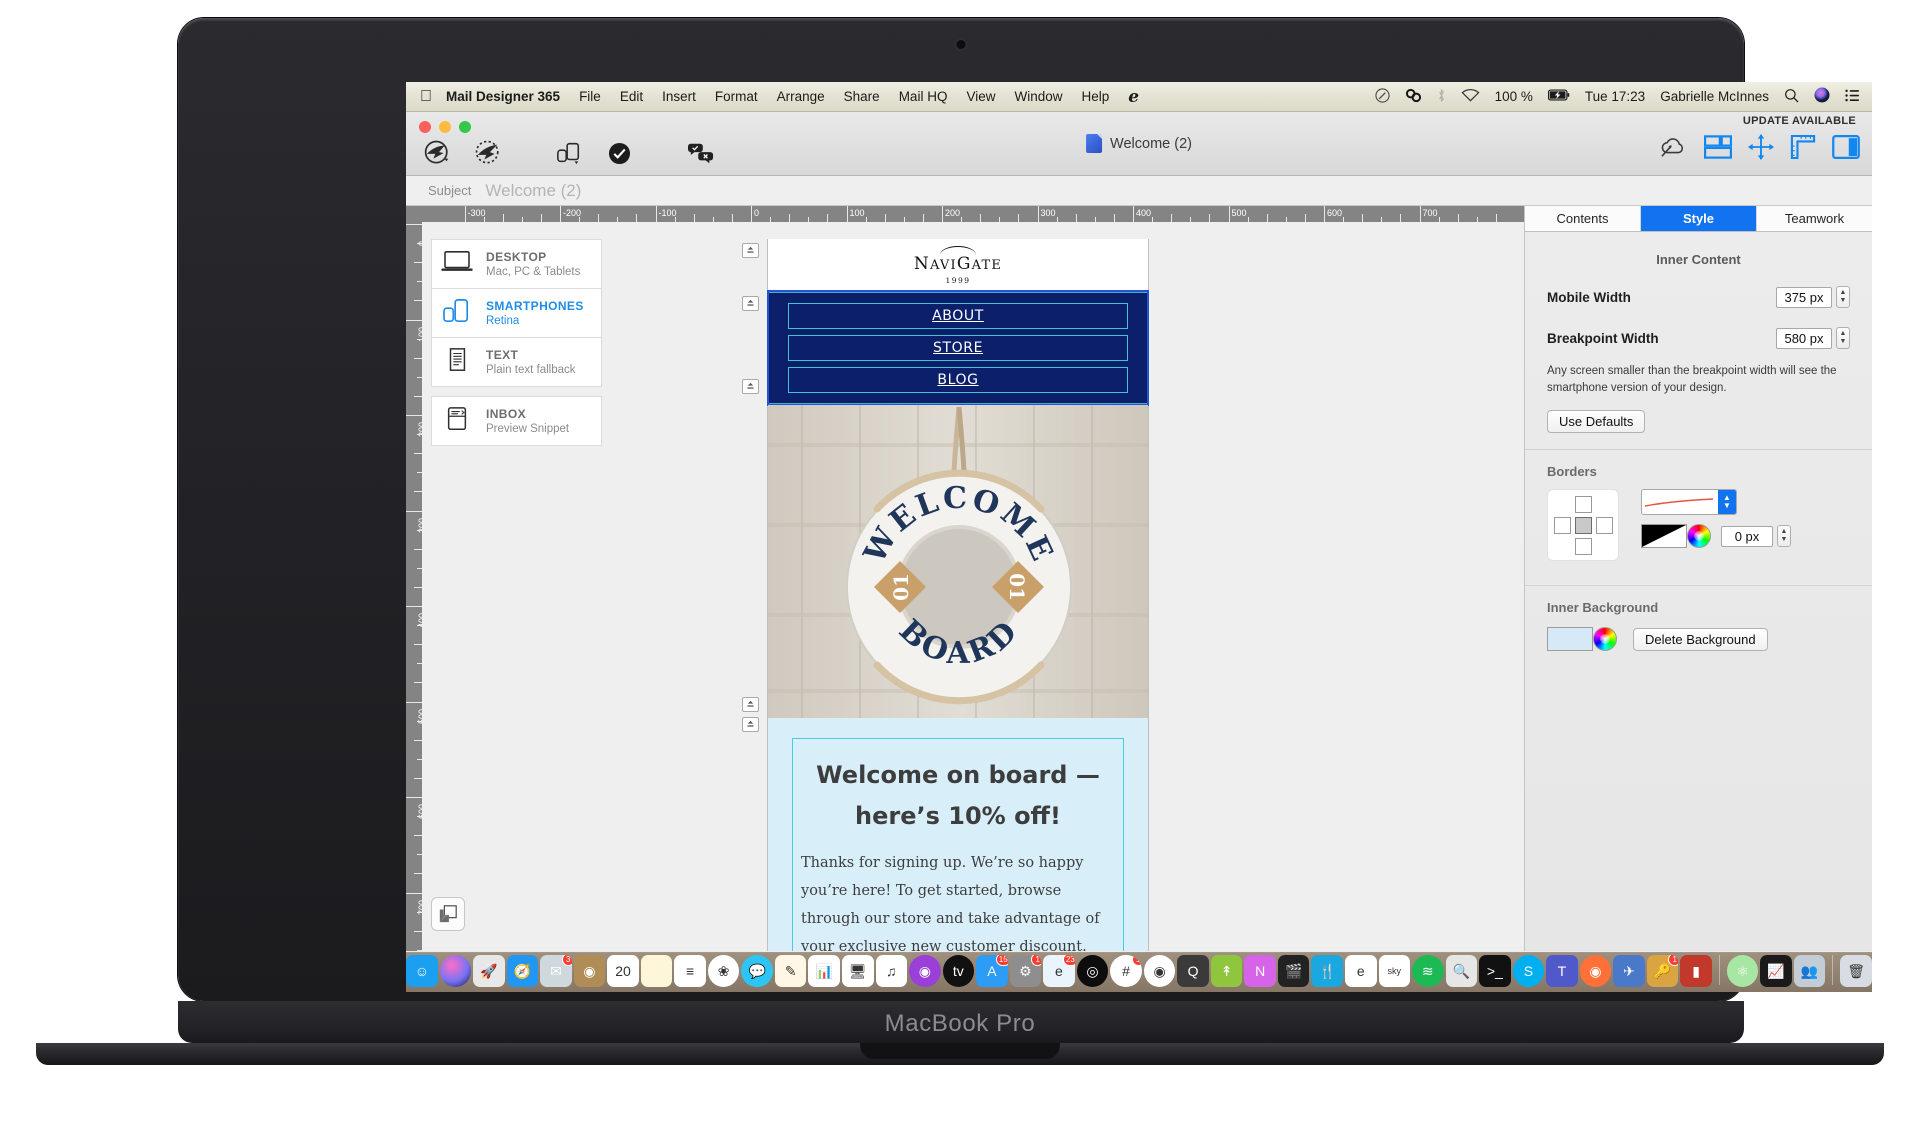 This screenshot has height=1140, width=1920. I want to click on affinity-photo-icon: N, so click(1260, 971).